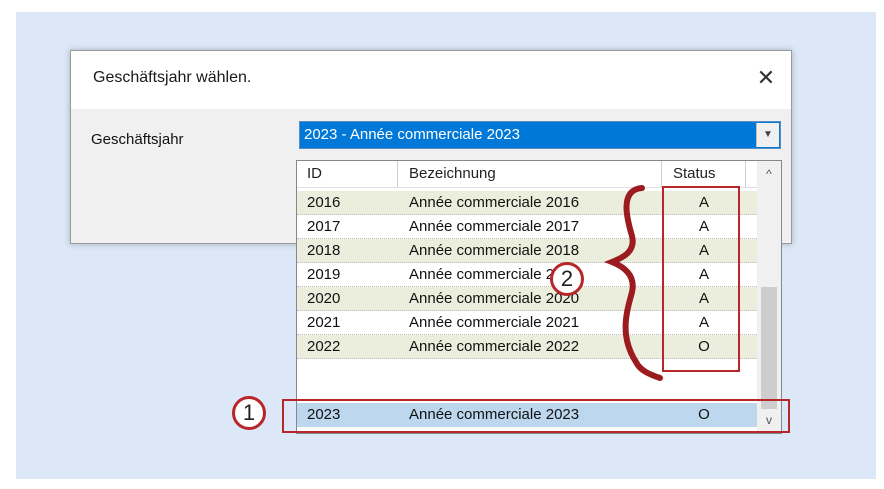 The height and width of the screenshot is (489, 884). Describe the element at coordinates (769, 348) in the screenshot. I see `scrollbar-thumb` at that location.